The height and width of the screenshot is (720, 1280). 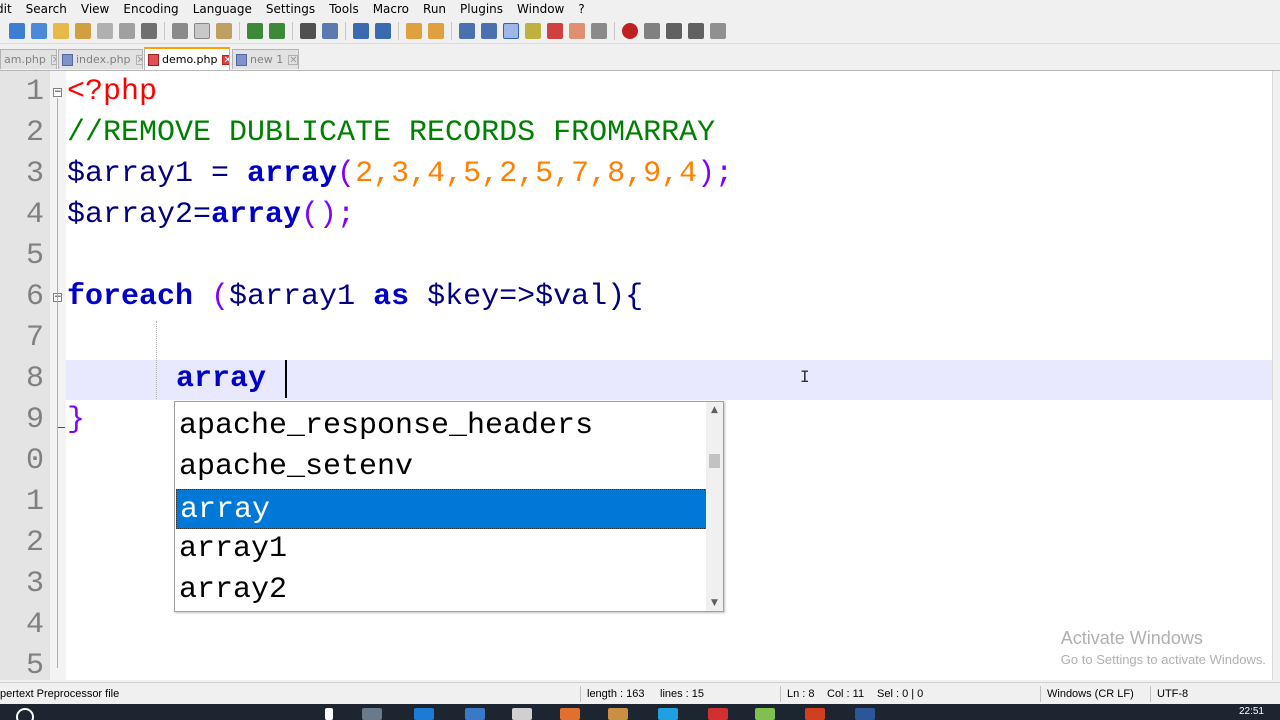 I want to click on copy-icon, so click(x=202, y=30).